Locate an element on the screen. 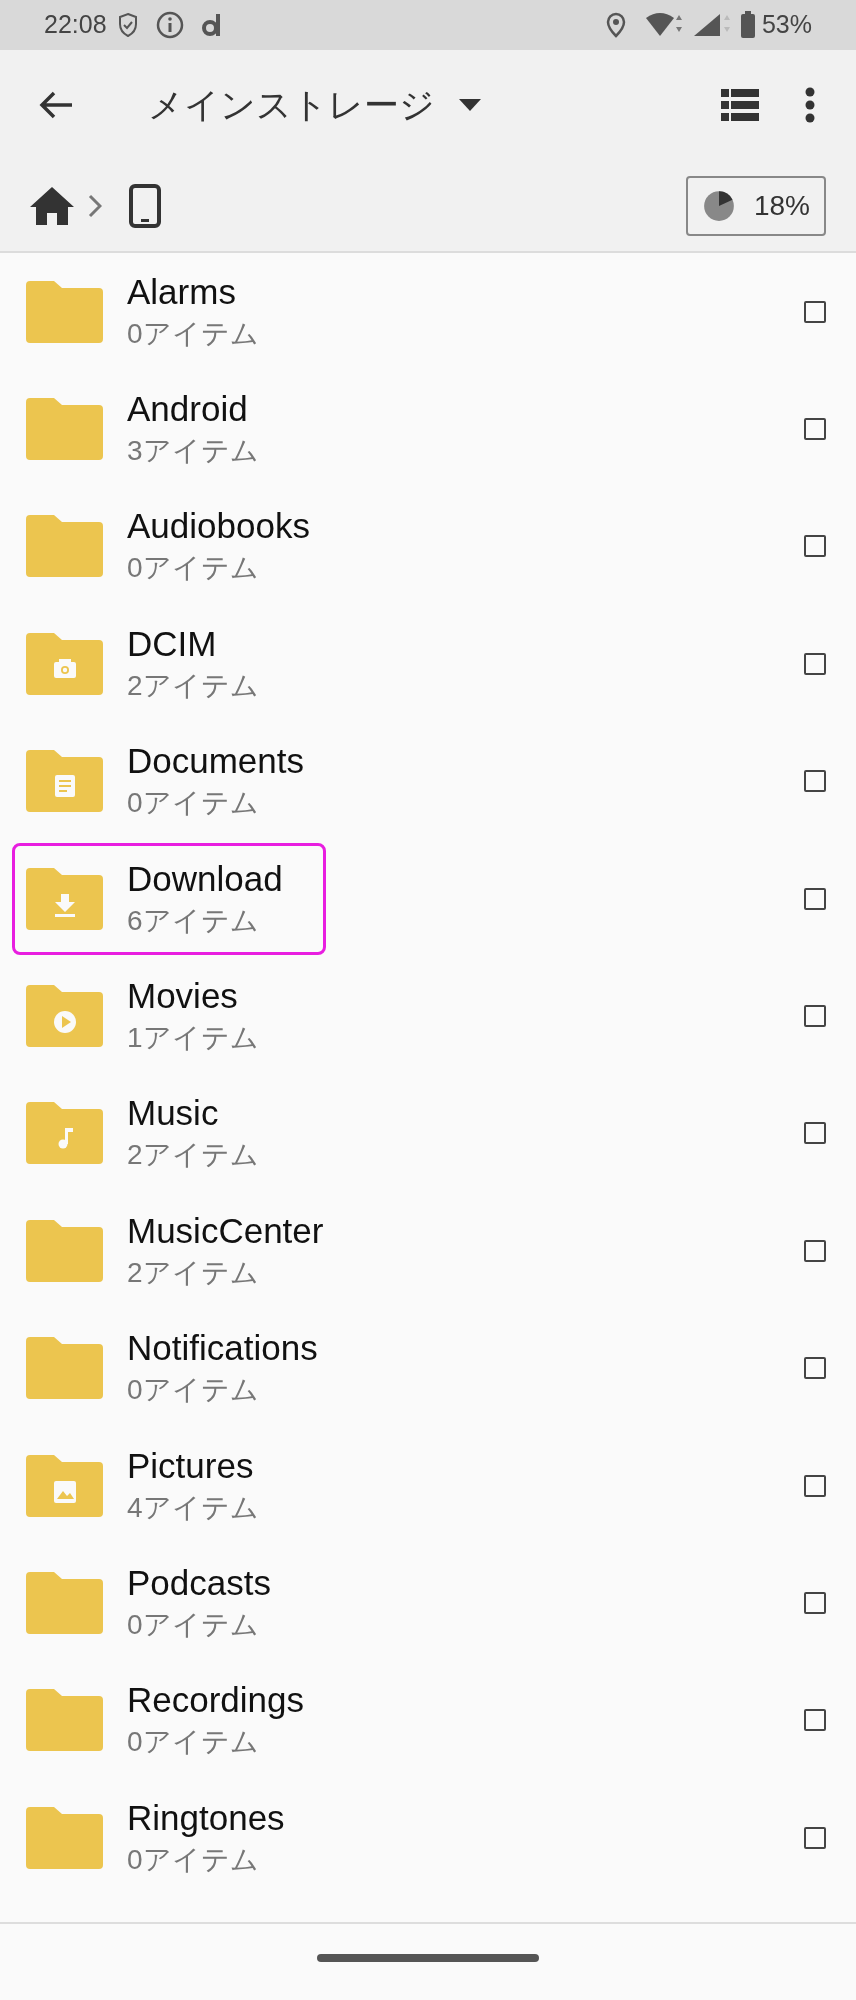 The height and width of the screenshot is (2000, 856). folder-item: Pictures 4アイテム is located at coordinates (157, 1485).